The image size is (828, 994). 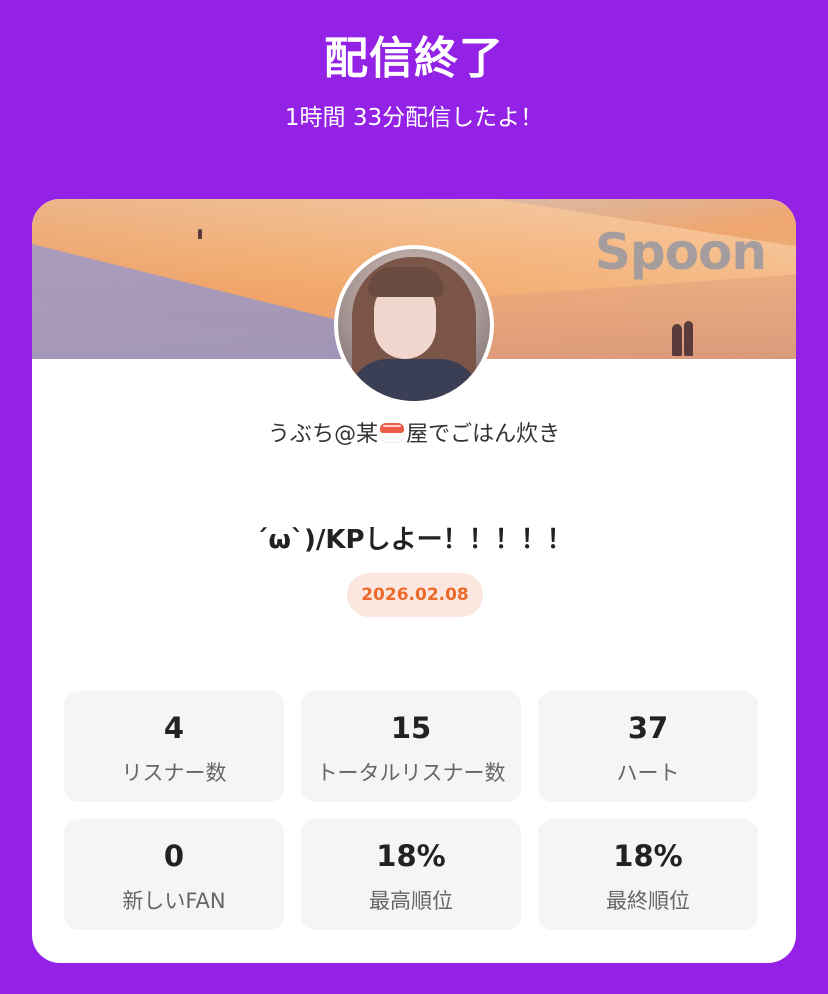 I want to click on stat-label: 最高順位, so click(x=411, y=901).